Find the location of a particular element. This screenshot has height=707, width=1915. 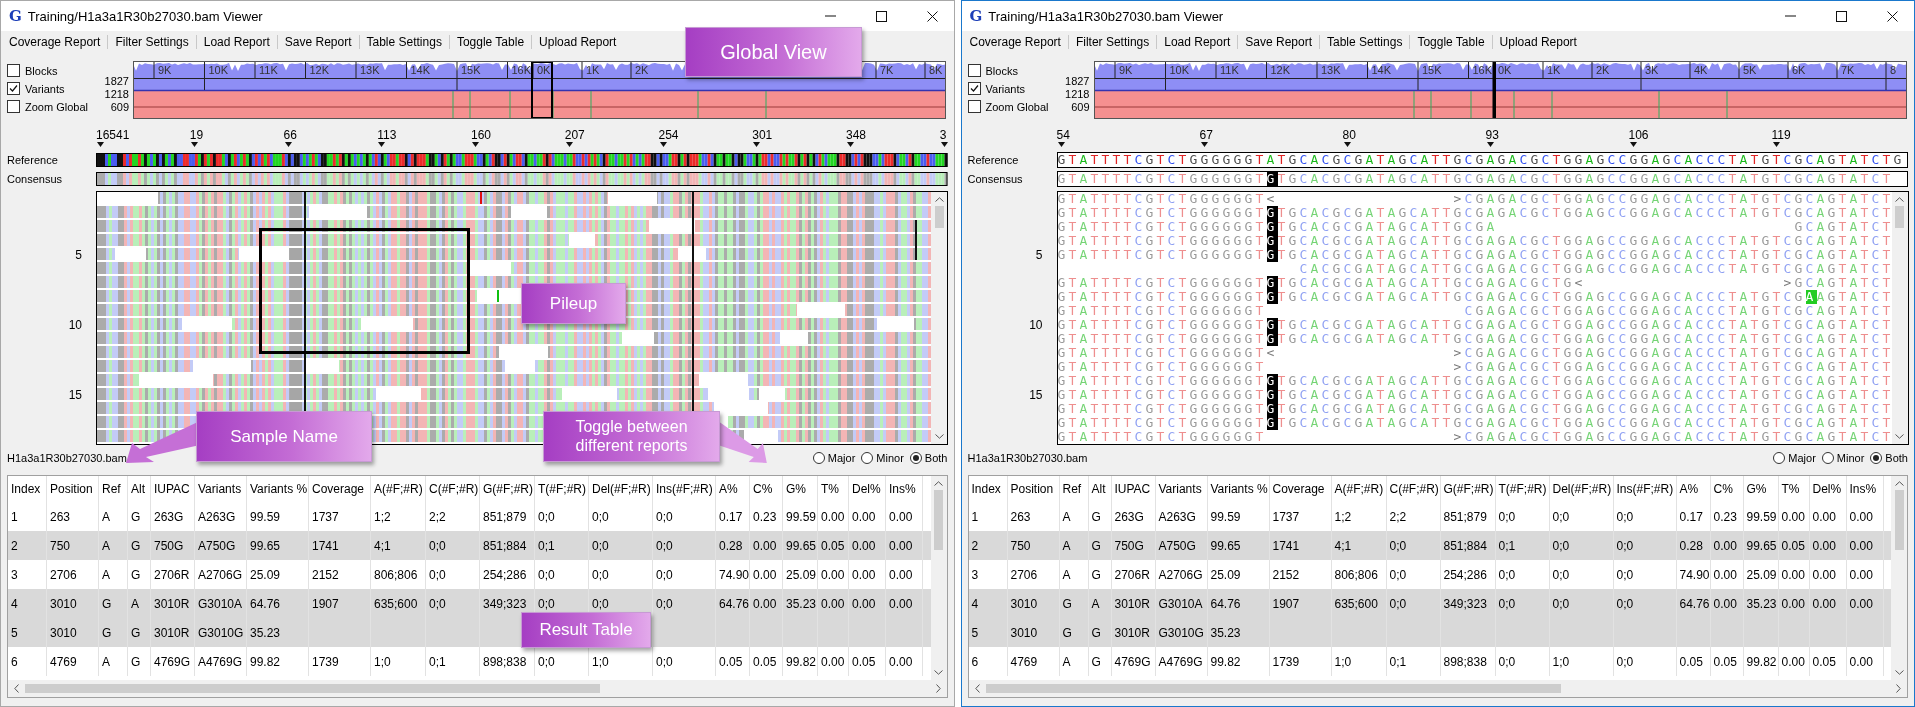

column-header: T% is located at coordinates (1794, 489).